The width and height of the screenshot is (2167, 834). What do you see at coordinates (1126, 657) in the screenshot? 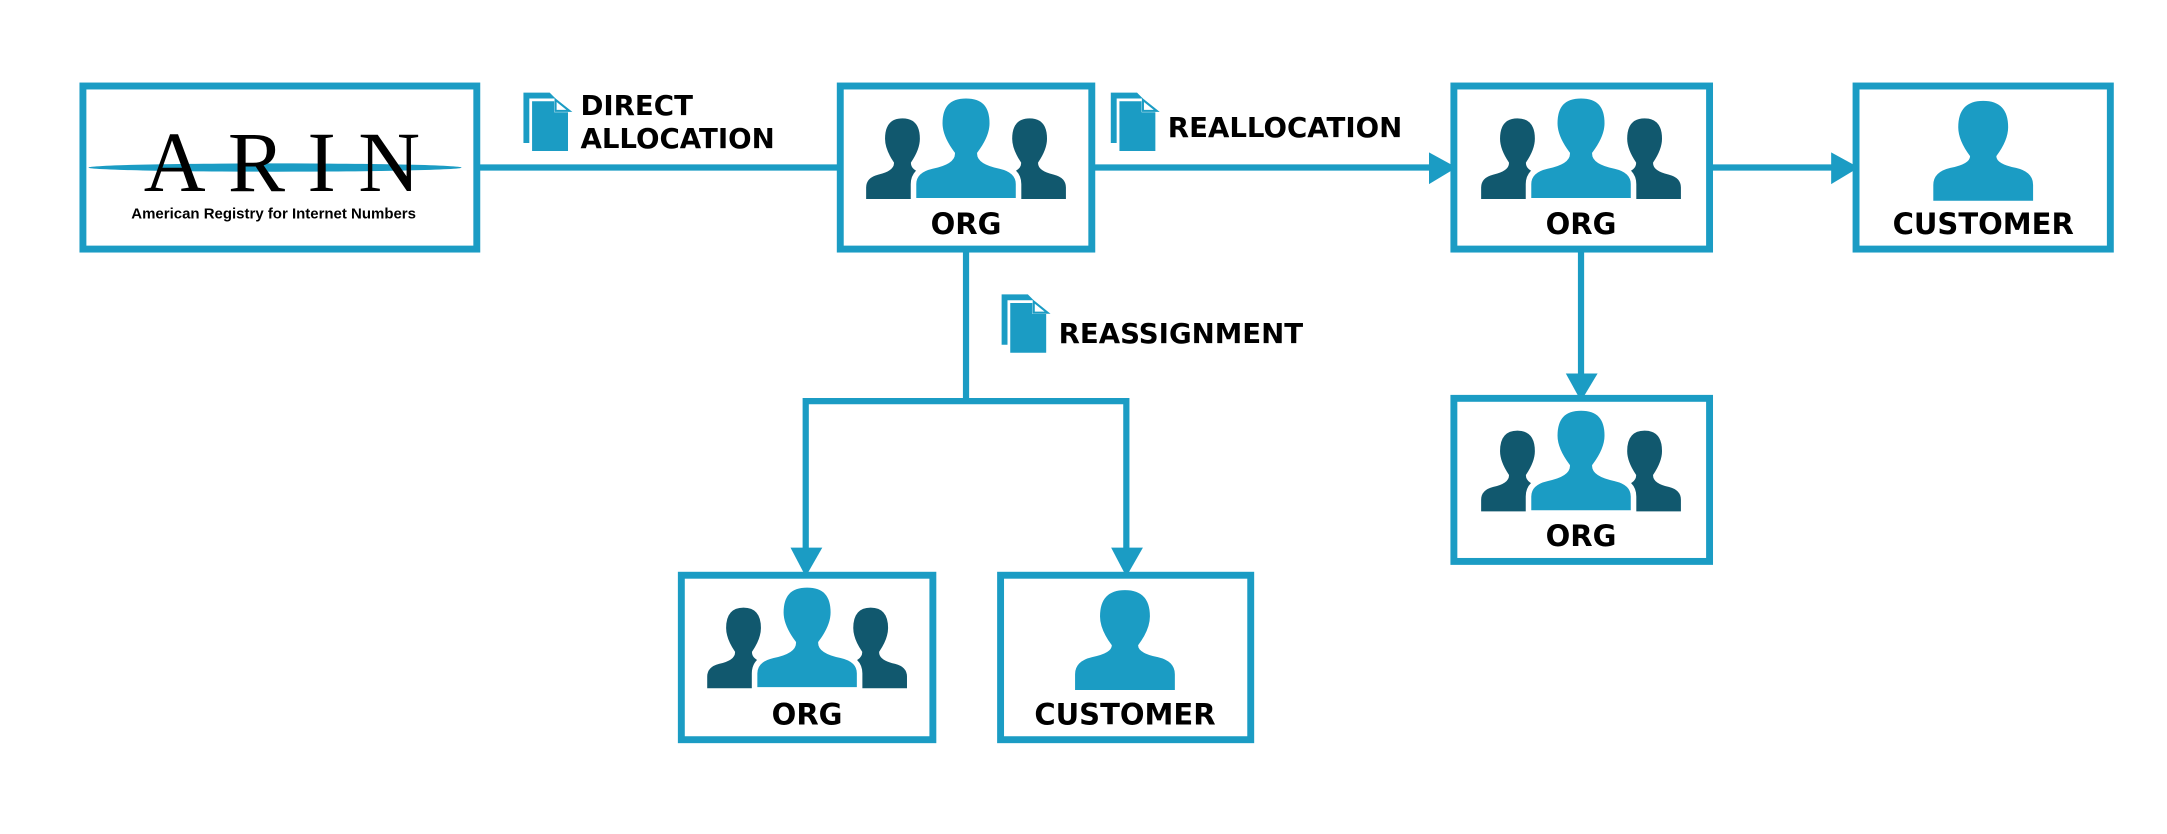
I see `customer-node-reassignment: CUSTOMER` at bounding box center [1126, 657].